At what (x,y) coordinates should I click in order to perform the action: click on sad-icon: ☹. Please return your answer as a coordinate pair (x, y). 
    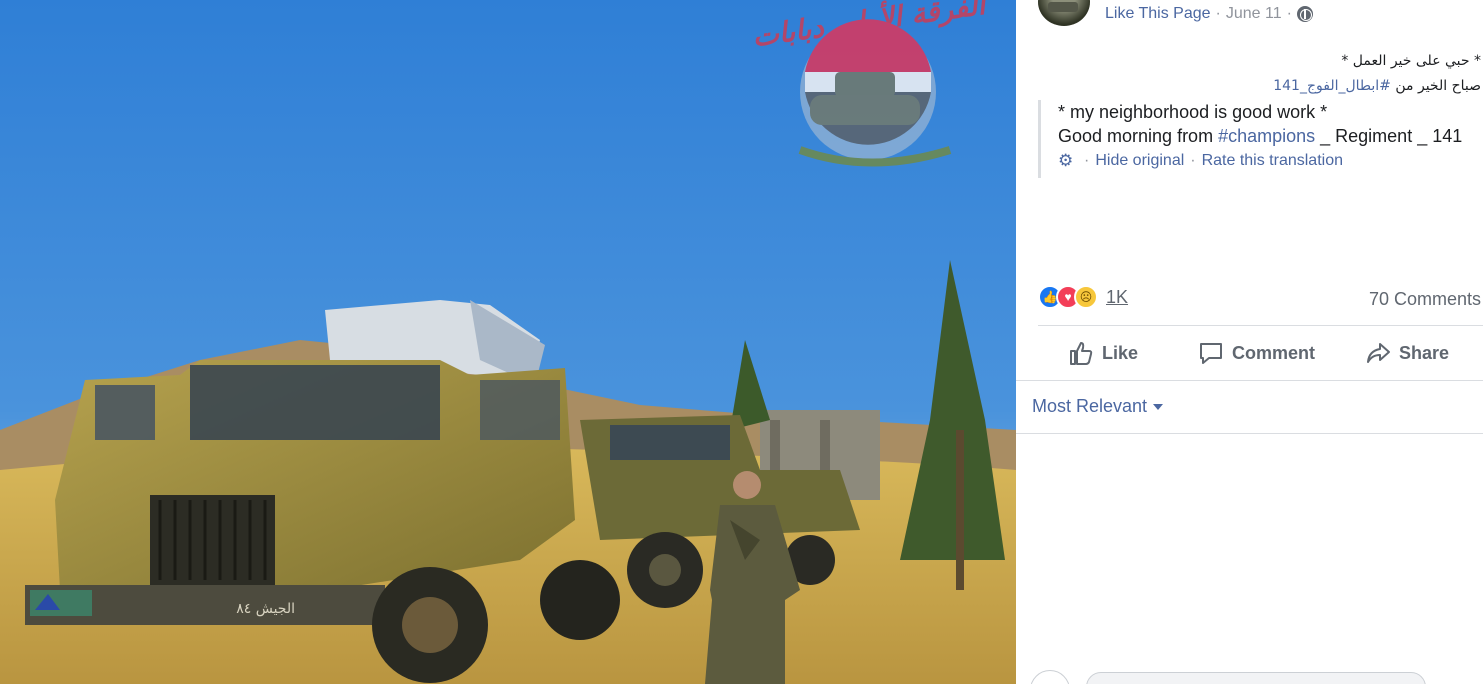
    Looking at the image, I should click on (1086, 297).